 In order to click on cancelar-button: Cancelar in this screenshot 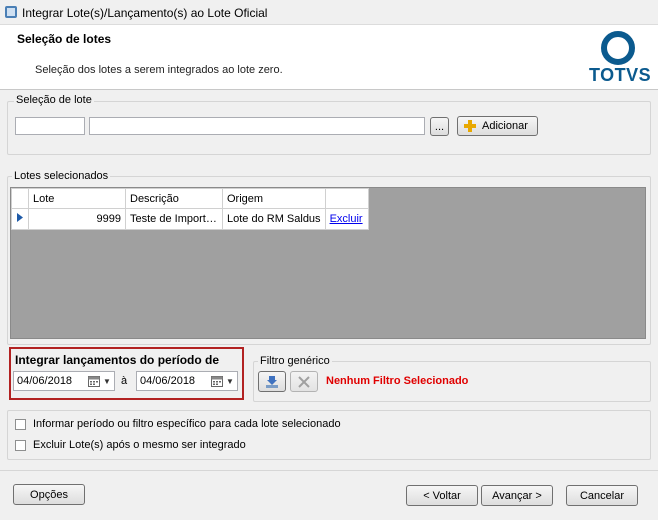, I will do `click(602, 495)`.